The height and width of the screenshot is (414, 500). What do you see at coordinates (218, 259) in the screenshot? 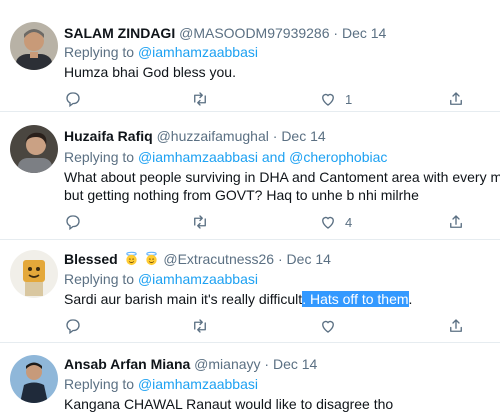
I see `user-handle: @Extracutness26` at bounding box center [218, 259].